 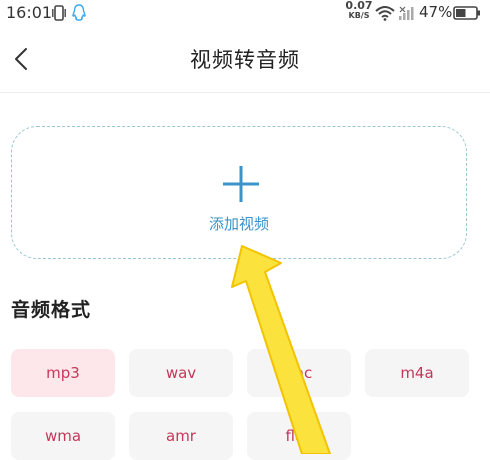 What do you see at coordinates (51, 310) in the screenshot?
I see `audio-format-title: 音频格式` at bounding box center [51, 310].